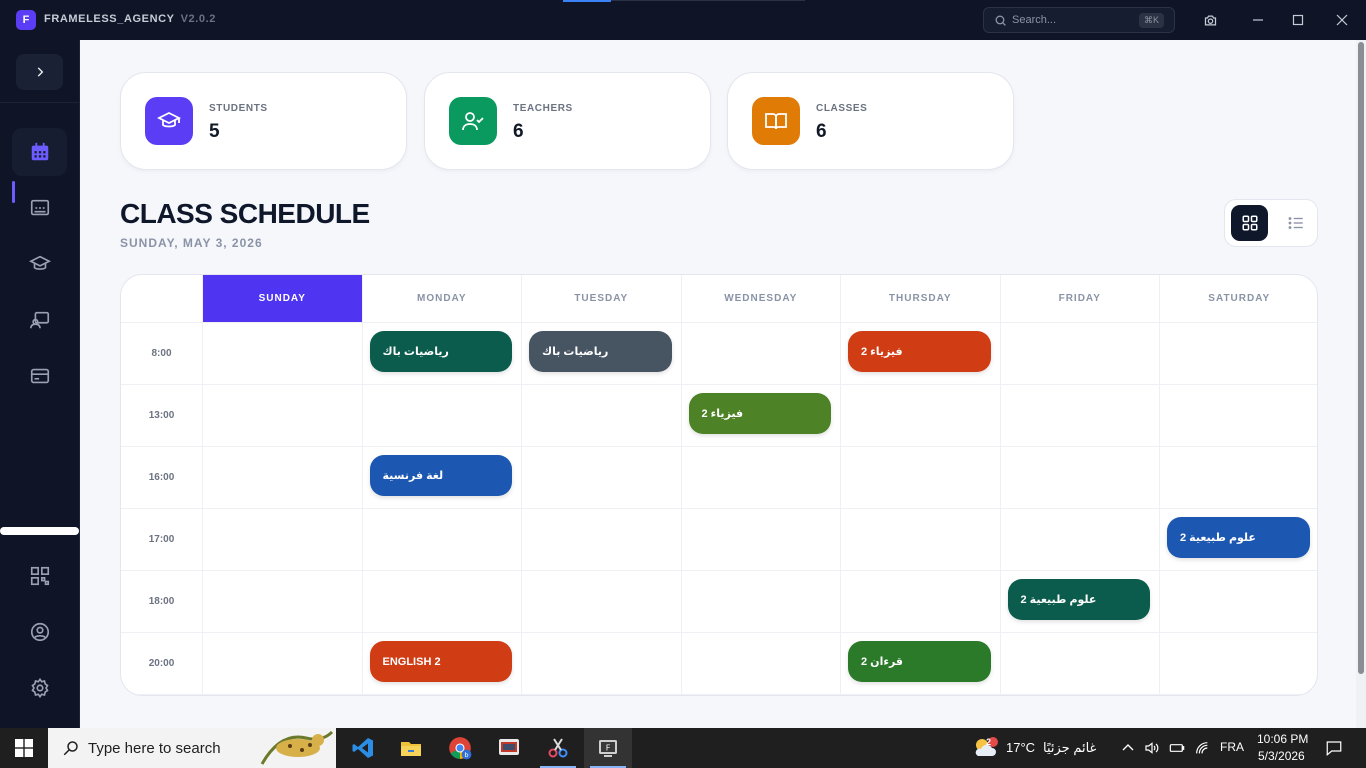 The image size is (1366, 768). What do you see at coordinates (39, 152) in the screenshot?
I see `sidebar-item-schedule` at bounding box center [39, 152].